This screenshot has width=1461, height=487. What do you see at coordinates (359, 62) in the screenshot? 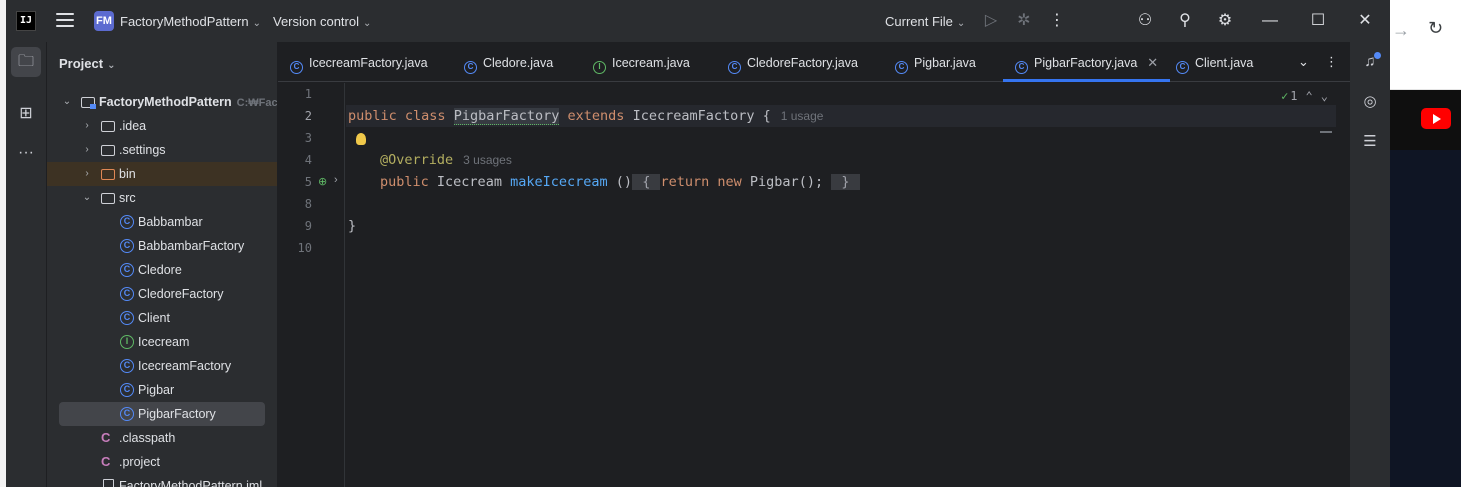
I see `tab-icecreamfactory: C IcecreamFactory.java` at bounding box center [359, 62].